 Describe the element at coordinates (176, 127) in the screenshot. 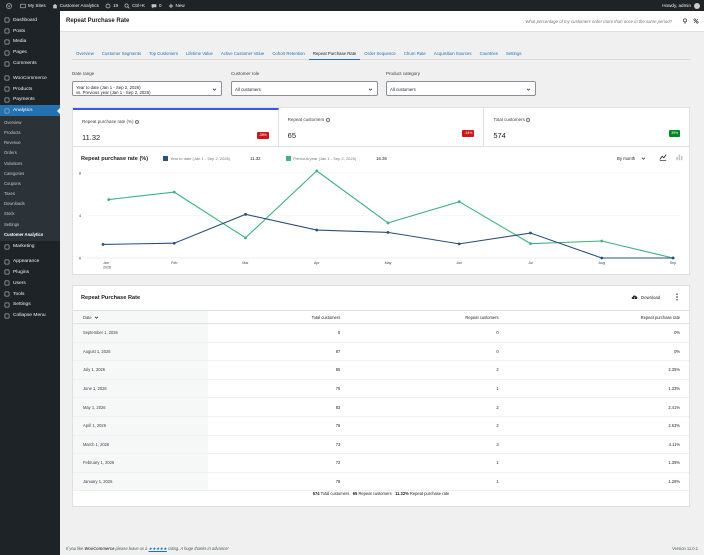

I see `summary-card: Repeat purchase rate (%) 11.32 -38%` at that location.